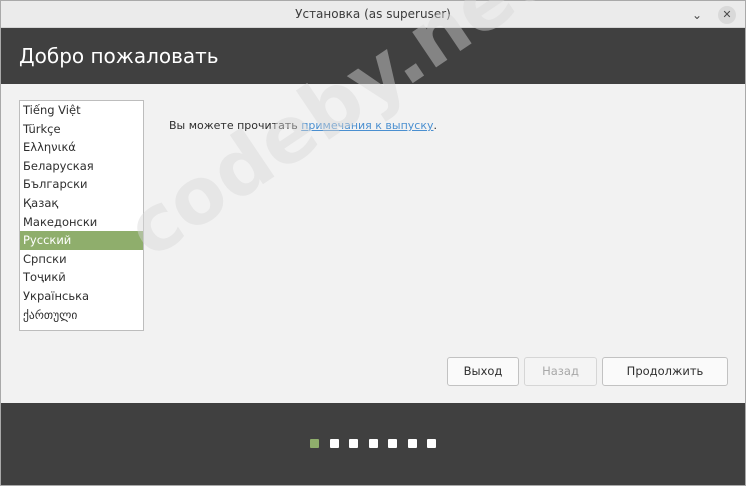  Describe the element at coordinates (81, 315) in the screenshot. I see `language-item: ქართული` at that location.